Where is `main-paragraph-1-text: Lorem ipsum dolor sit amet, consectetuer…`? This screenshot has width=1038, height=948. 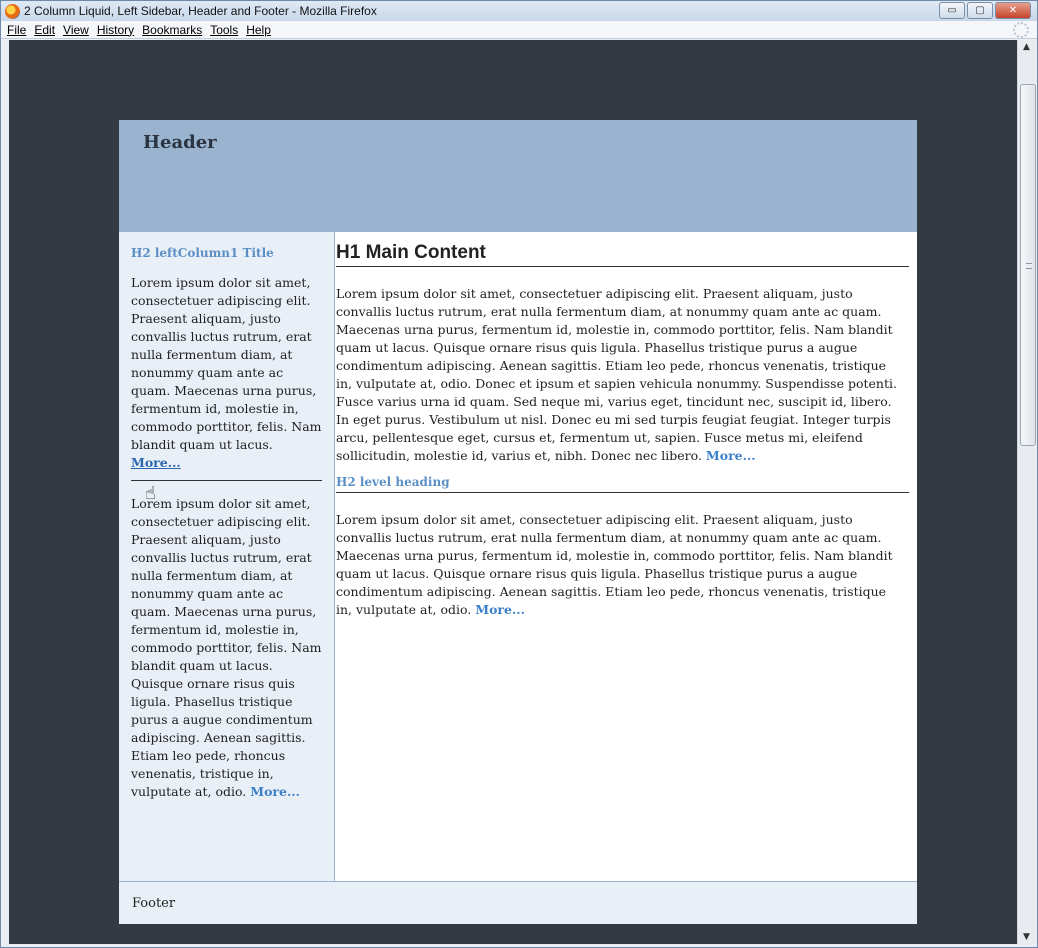
main-paragraph-1-text: Lorem ipsum dolor sit amet, consectetuer… is located at coordinates (616, 374).